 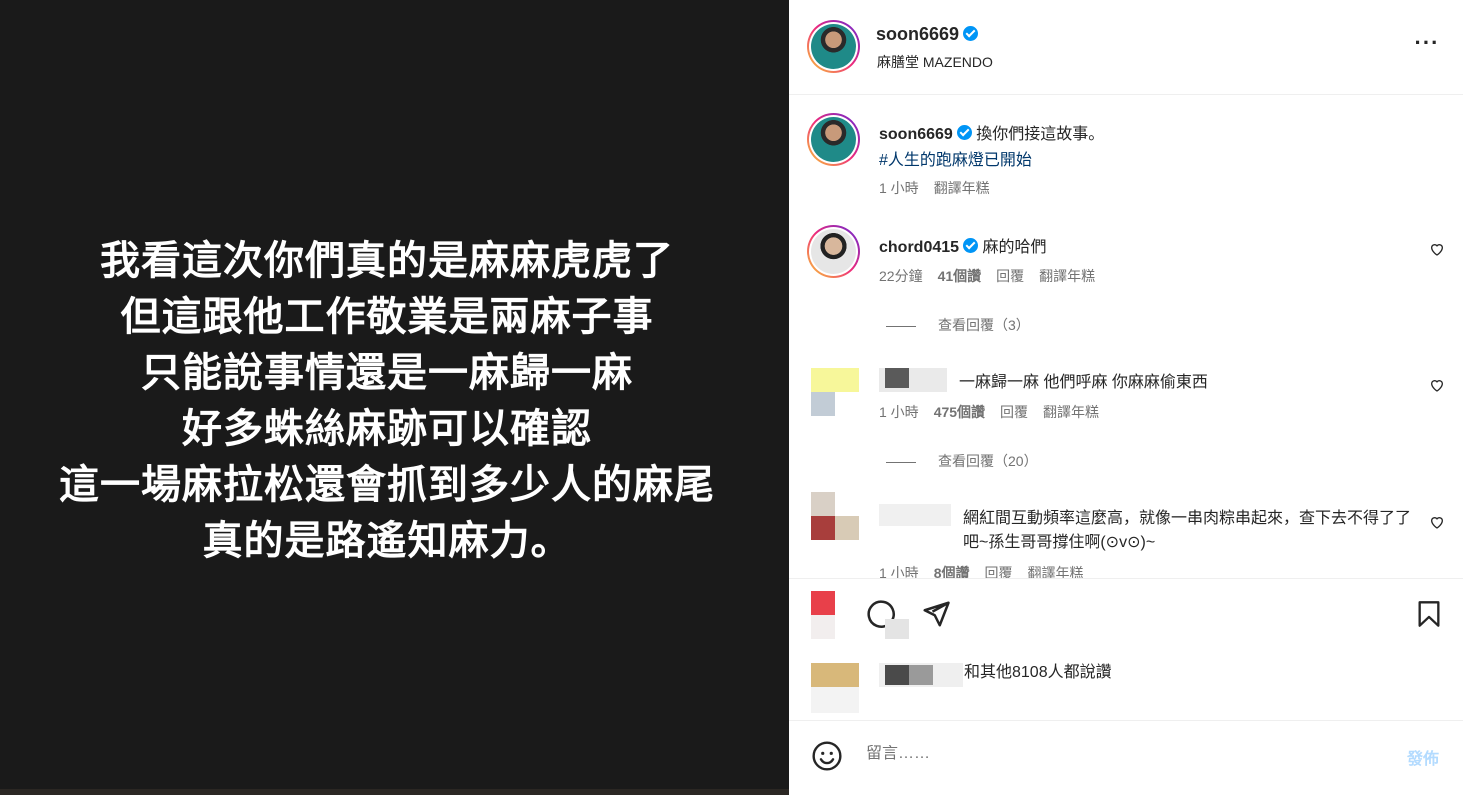 I want to click on comment-time: 22分鐘, so click(x=901, y=276).